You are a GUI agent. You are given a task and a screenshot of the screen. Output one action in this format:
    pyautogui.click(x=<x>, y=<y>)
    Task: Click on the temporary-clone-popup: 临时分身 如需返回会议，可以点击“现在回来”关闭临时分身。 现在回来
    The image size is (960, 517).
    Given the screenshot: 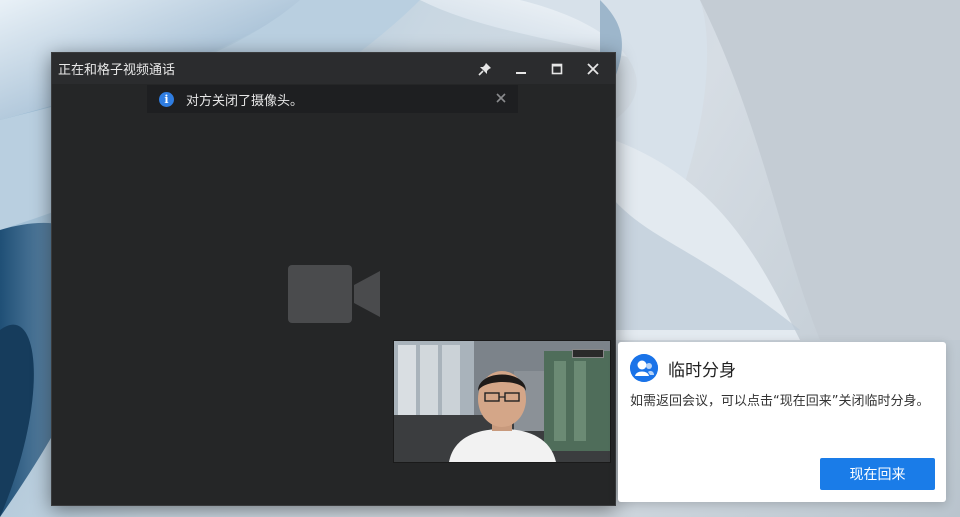 What is the action you would take?
    pyautogui.click(x=782, y=422)
    